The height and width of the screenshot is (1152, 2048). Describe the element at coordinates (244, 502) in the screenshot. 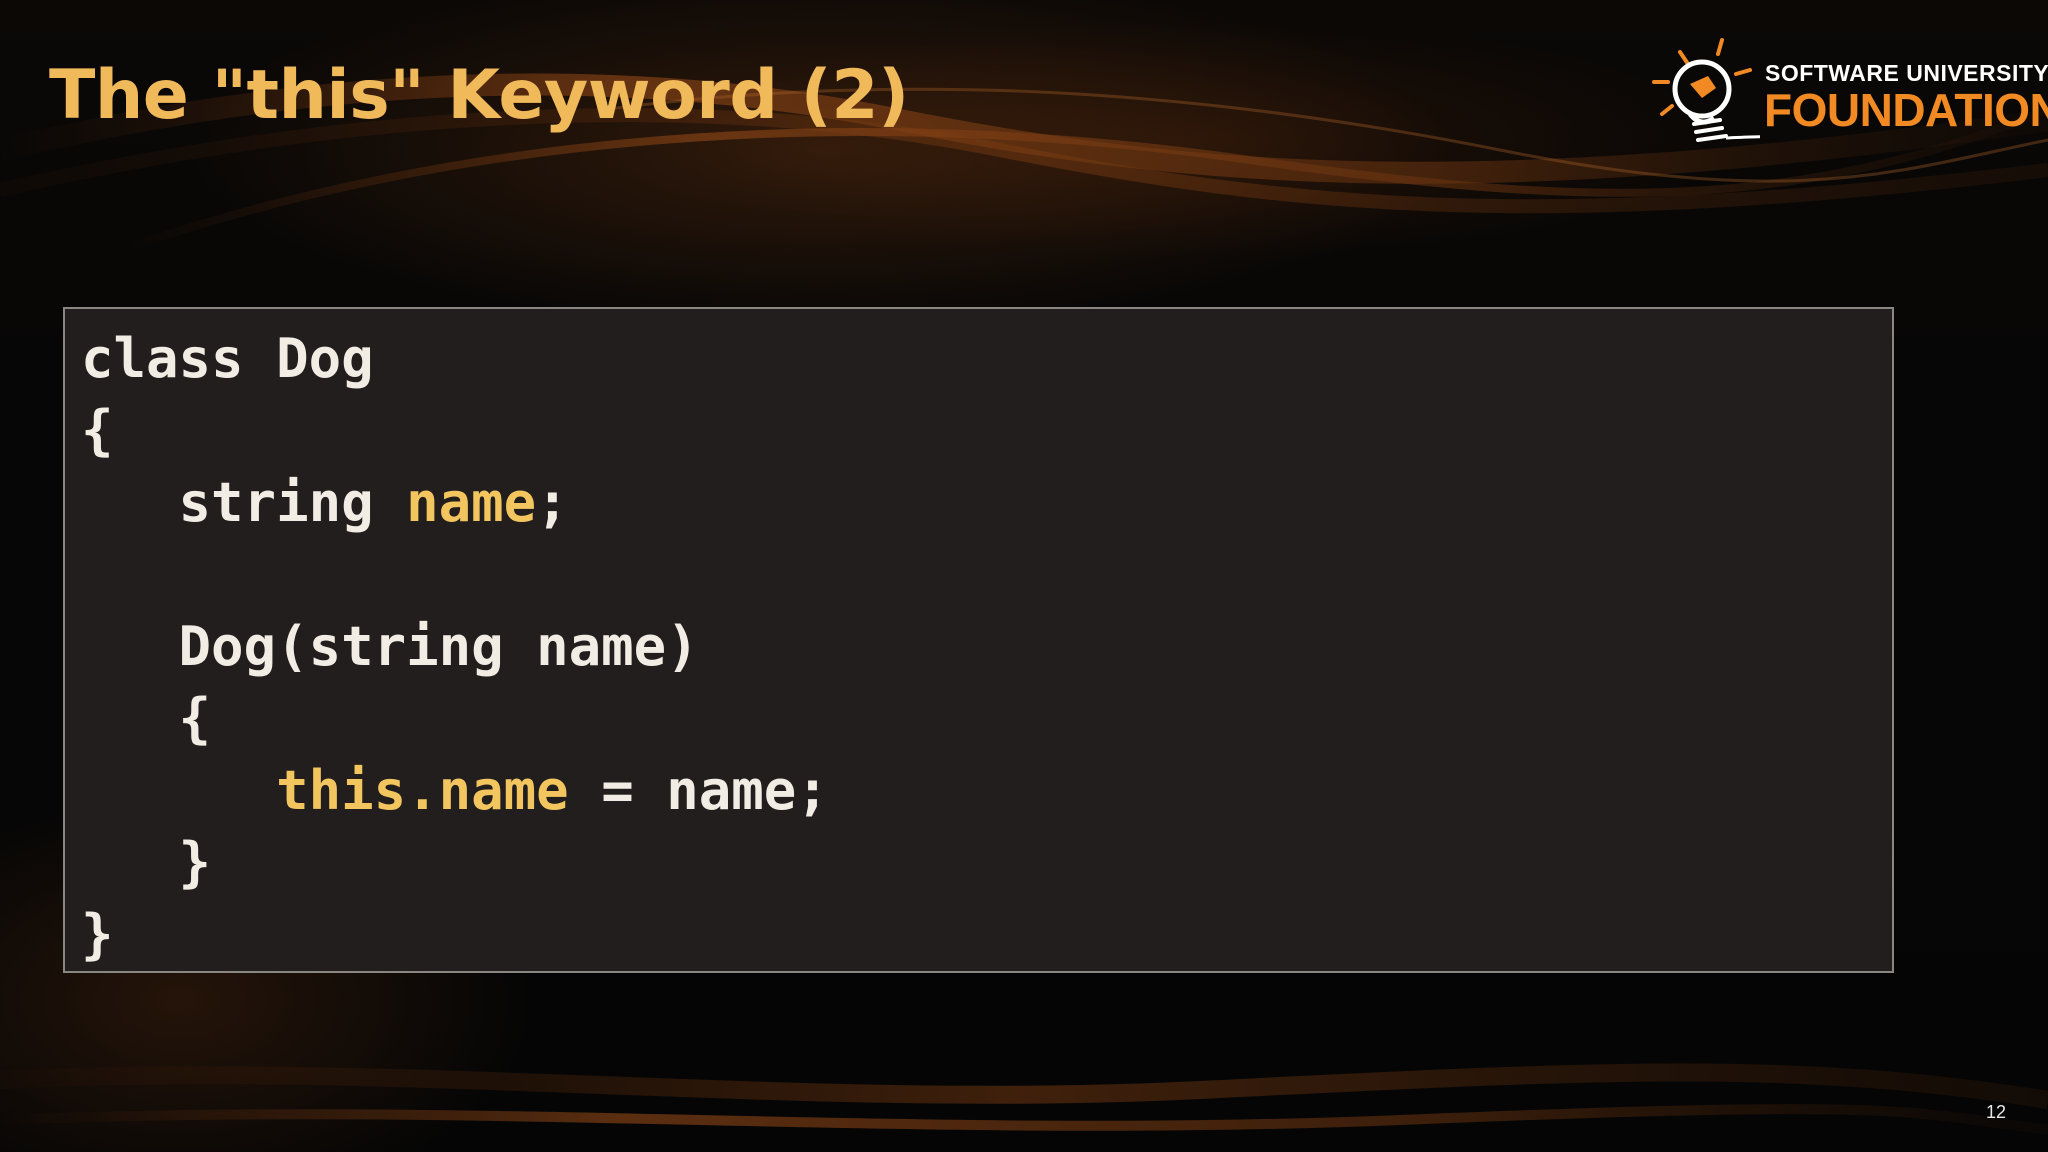

I see `code-token: string` at that location.